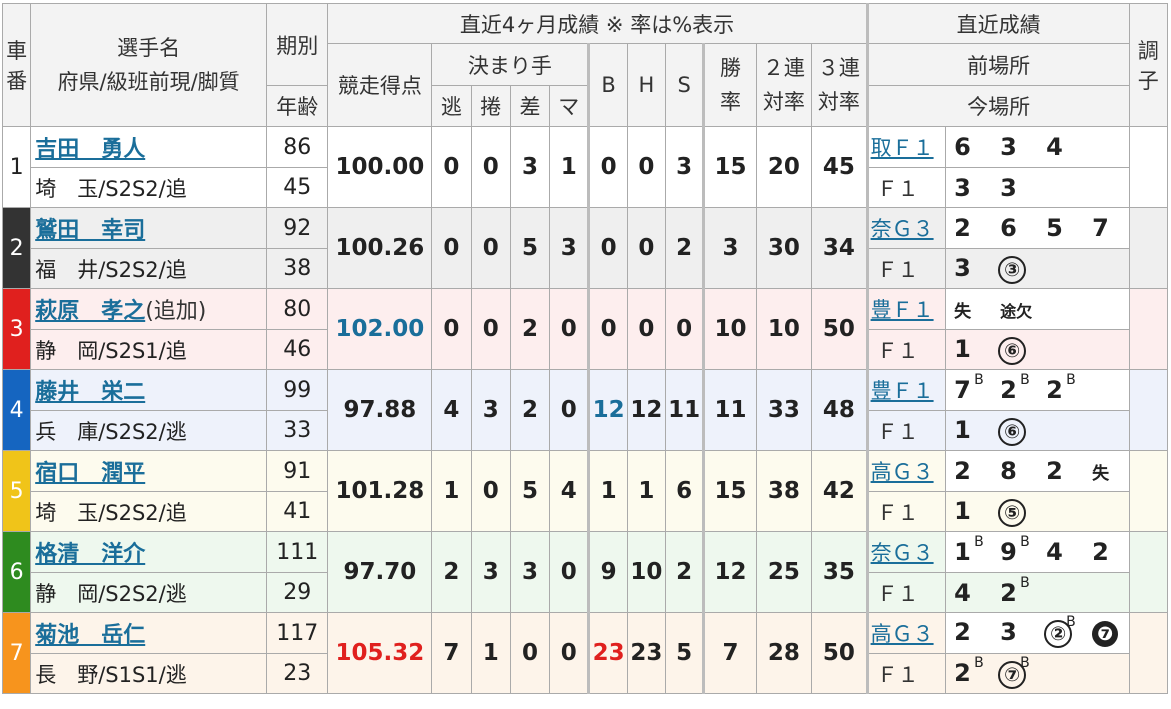 This screenshot has width=1171, height=709. I want to click on header-score: 競走得点, so click(380, 85).